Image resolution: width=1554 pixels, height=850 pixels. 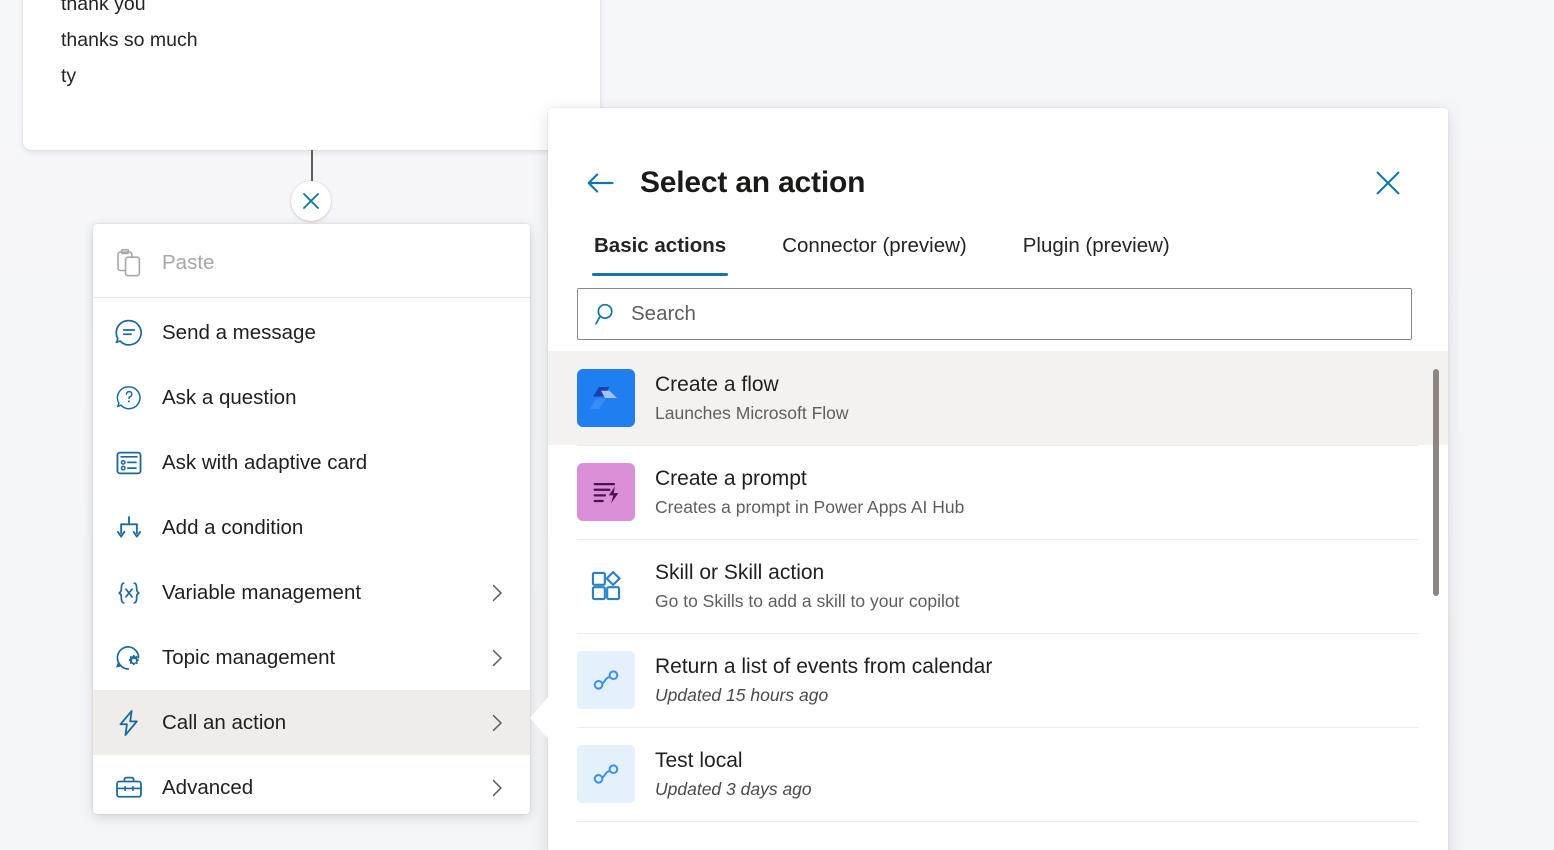 What do you see at coordinates (208, 787) in the screenshot?
I see `menu-item-label: Advanced` at bounding box center [208, 787].